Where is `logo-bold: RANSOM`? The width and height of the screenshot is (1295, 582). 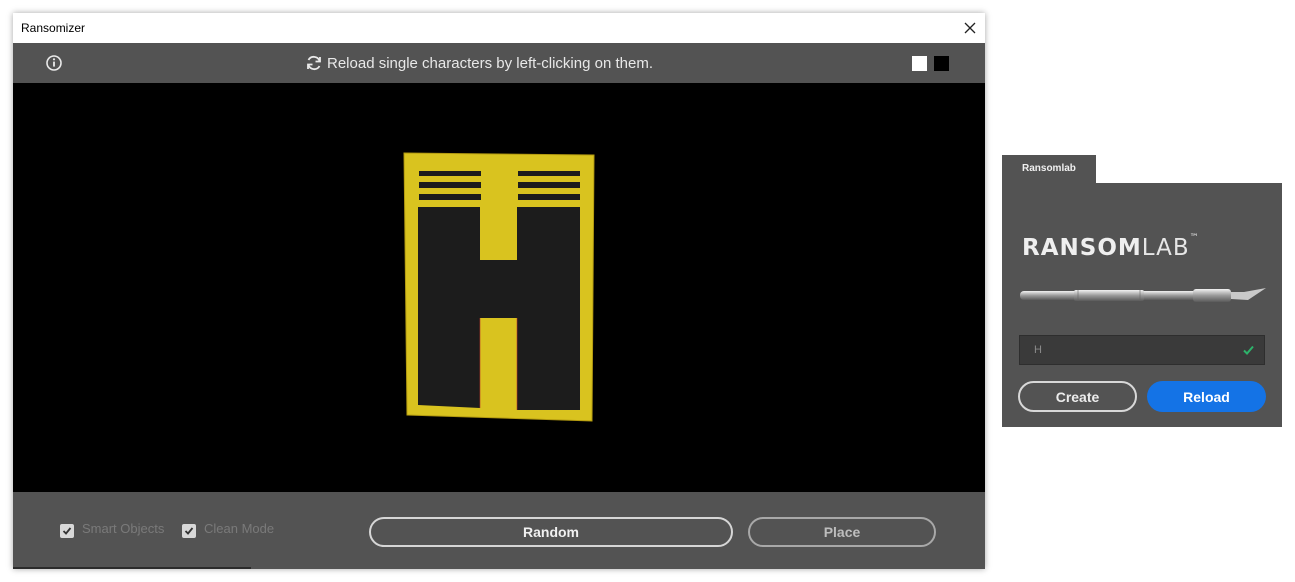
logo-bold: RANSOM is located at coordinates (1082, 248).